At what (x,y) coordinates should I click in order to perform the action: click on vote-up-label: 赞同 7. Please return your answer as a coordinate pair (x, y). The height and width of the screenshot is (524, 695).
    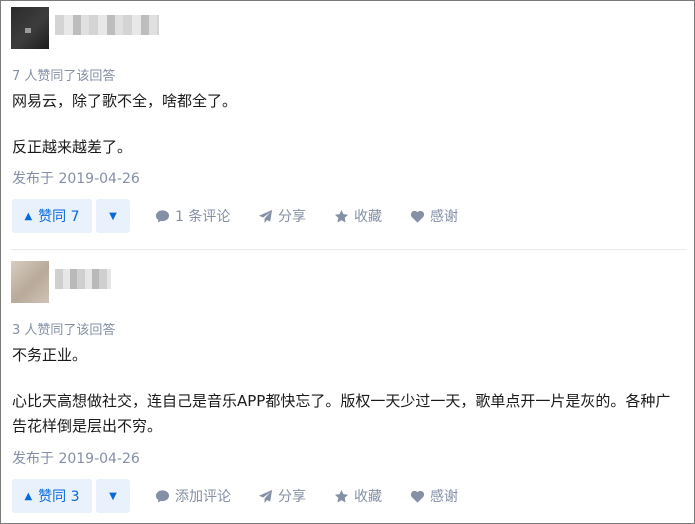
    Looking at the image, I should click on (59, 217).